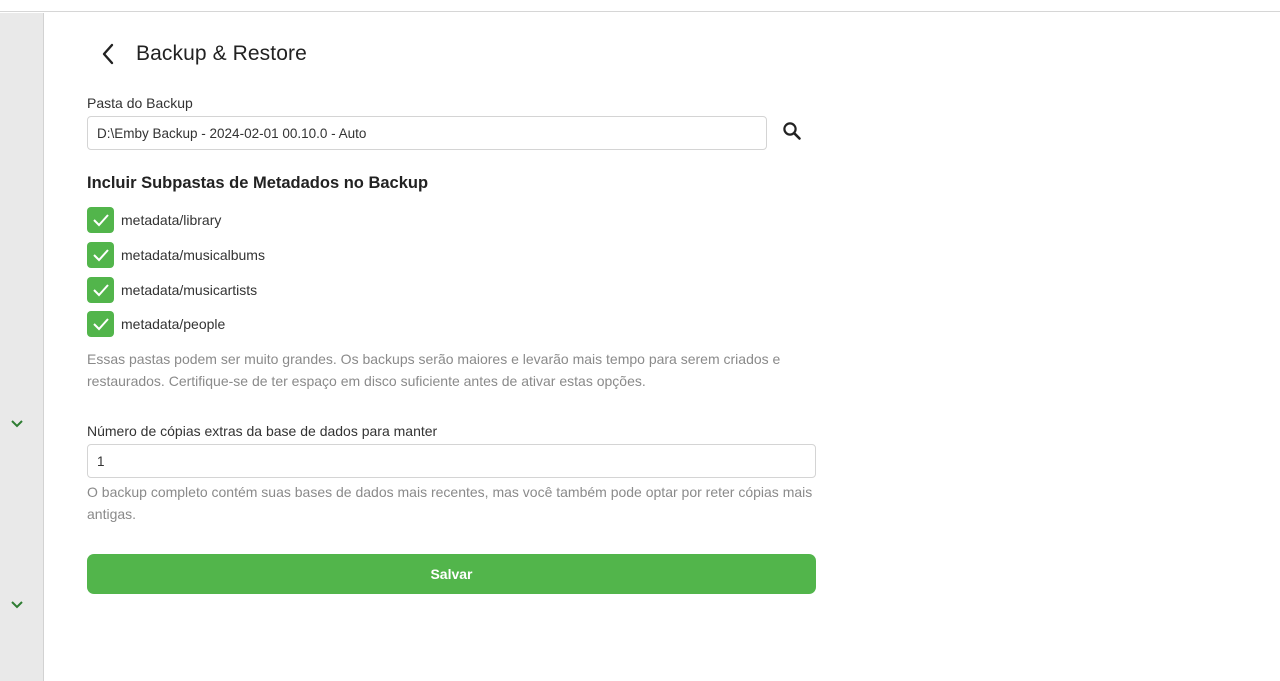  I want to click on sidebar, so click(22, 347).